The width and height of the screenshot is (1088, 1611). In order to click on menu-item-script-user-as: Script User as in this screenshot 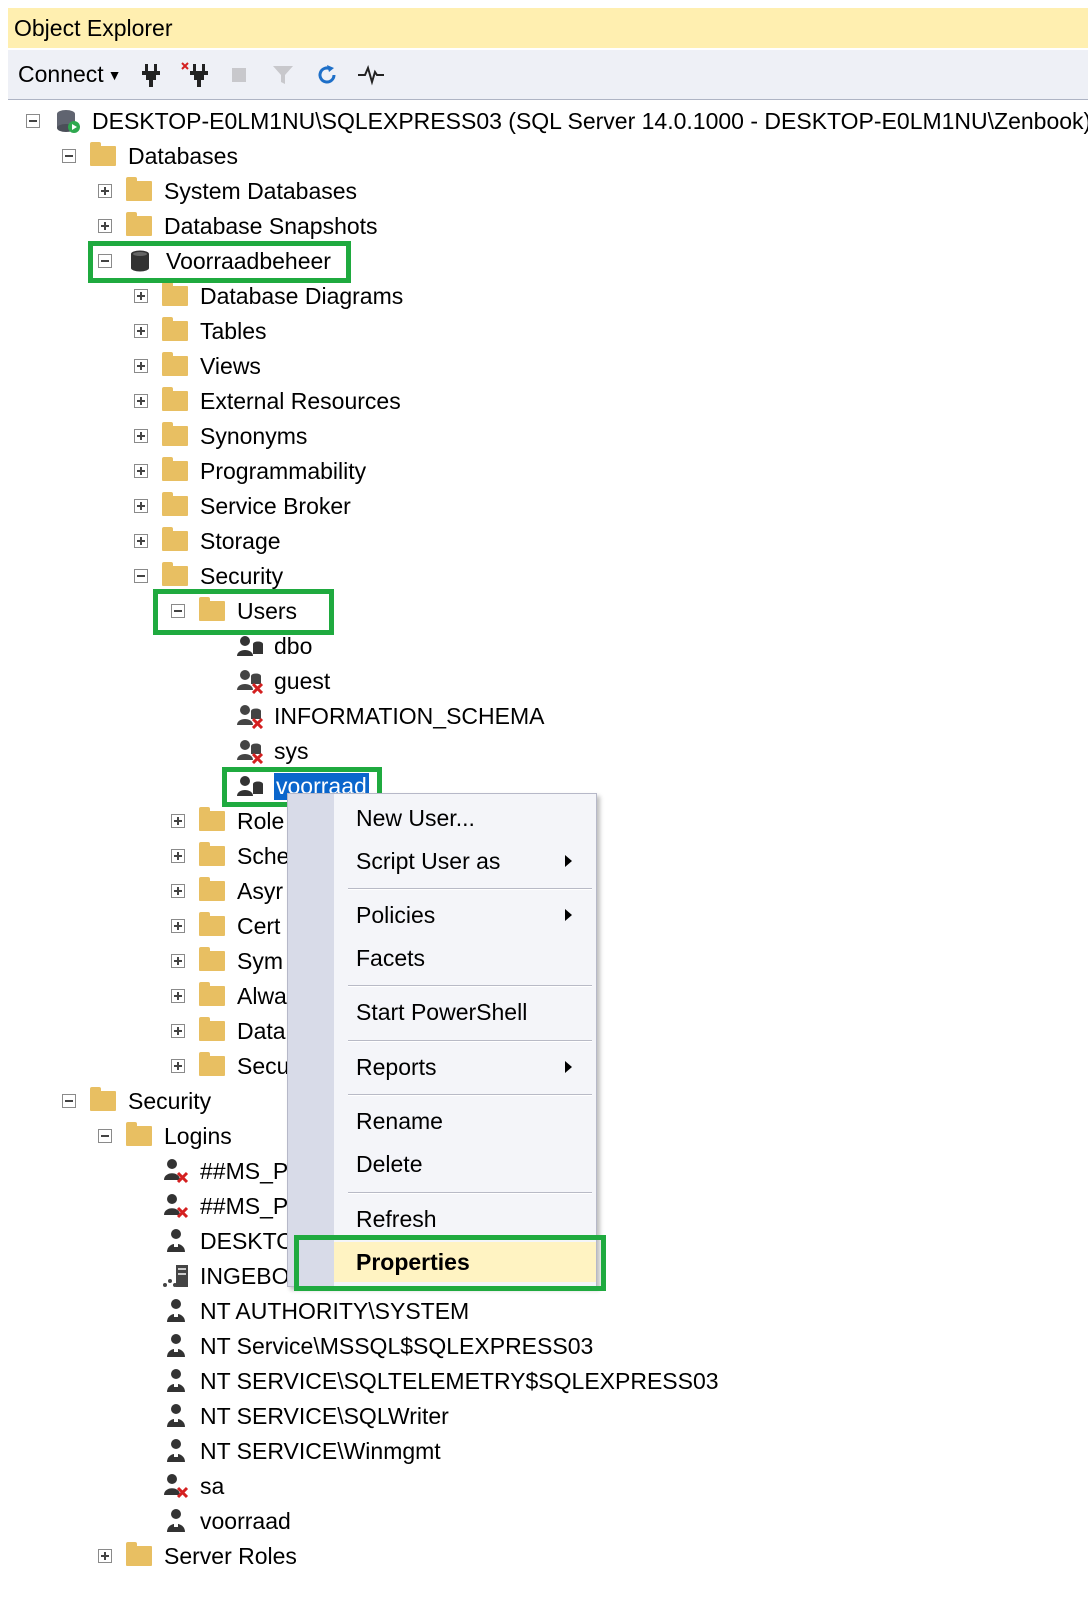, I will do `click(465, 861)`.